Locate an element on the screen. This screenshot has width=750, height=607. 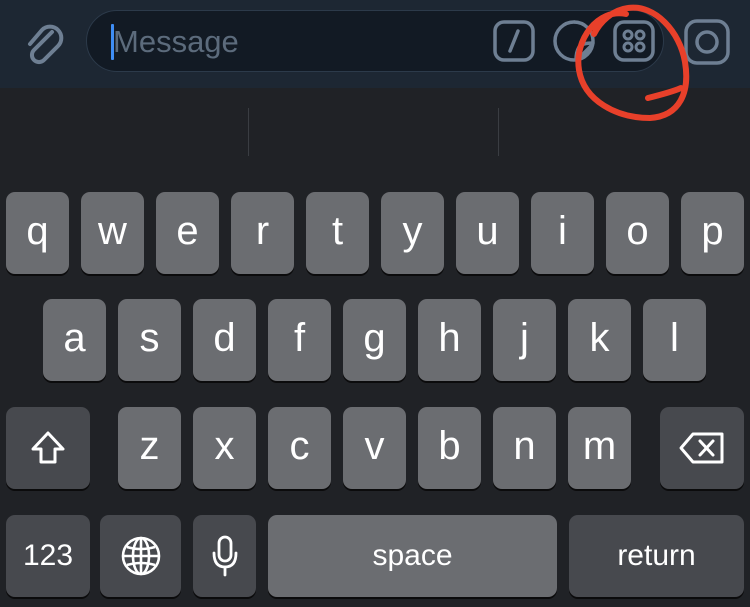
globe-icon is located at coordinates (140, 556).